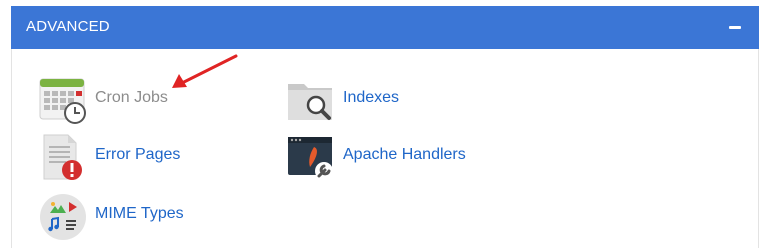  Describe the element at coordinates (311, 101) in the screenshot. I see `folder-search-icon` at that location.